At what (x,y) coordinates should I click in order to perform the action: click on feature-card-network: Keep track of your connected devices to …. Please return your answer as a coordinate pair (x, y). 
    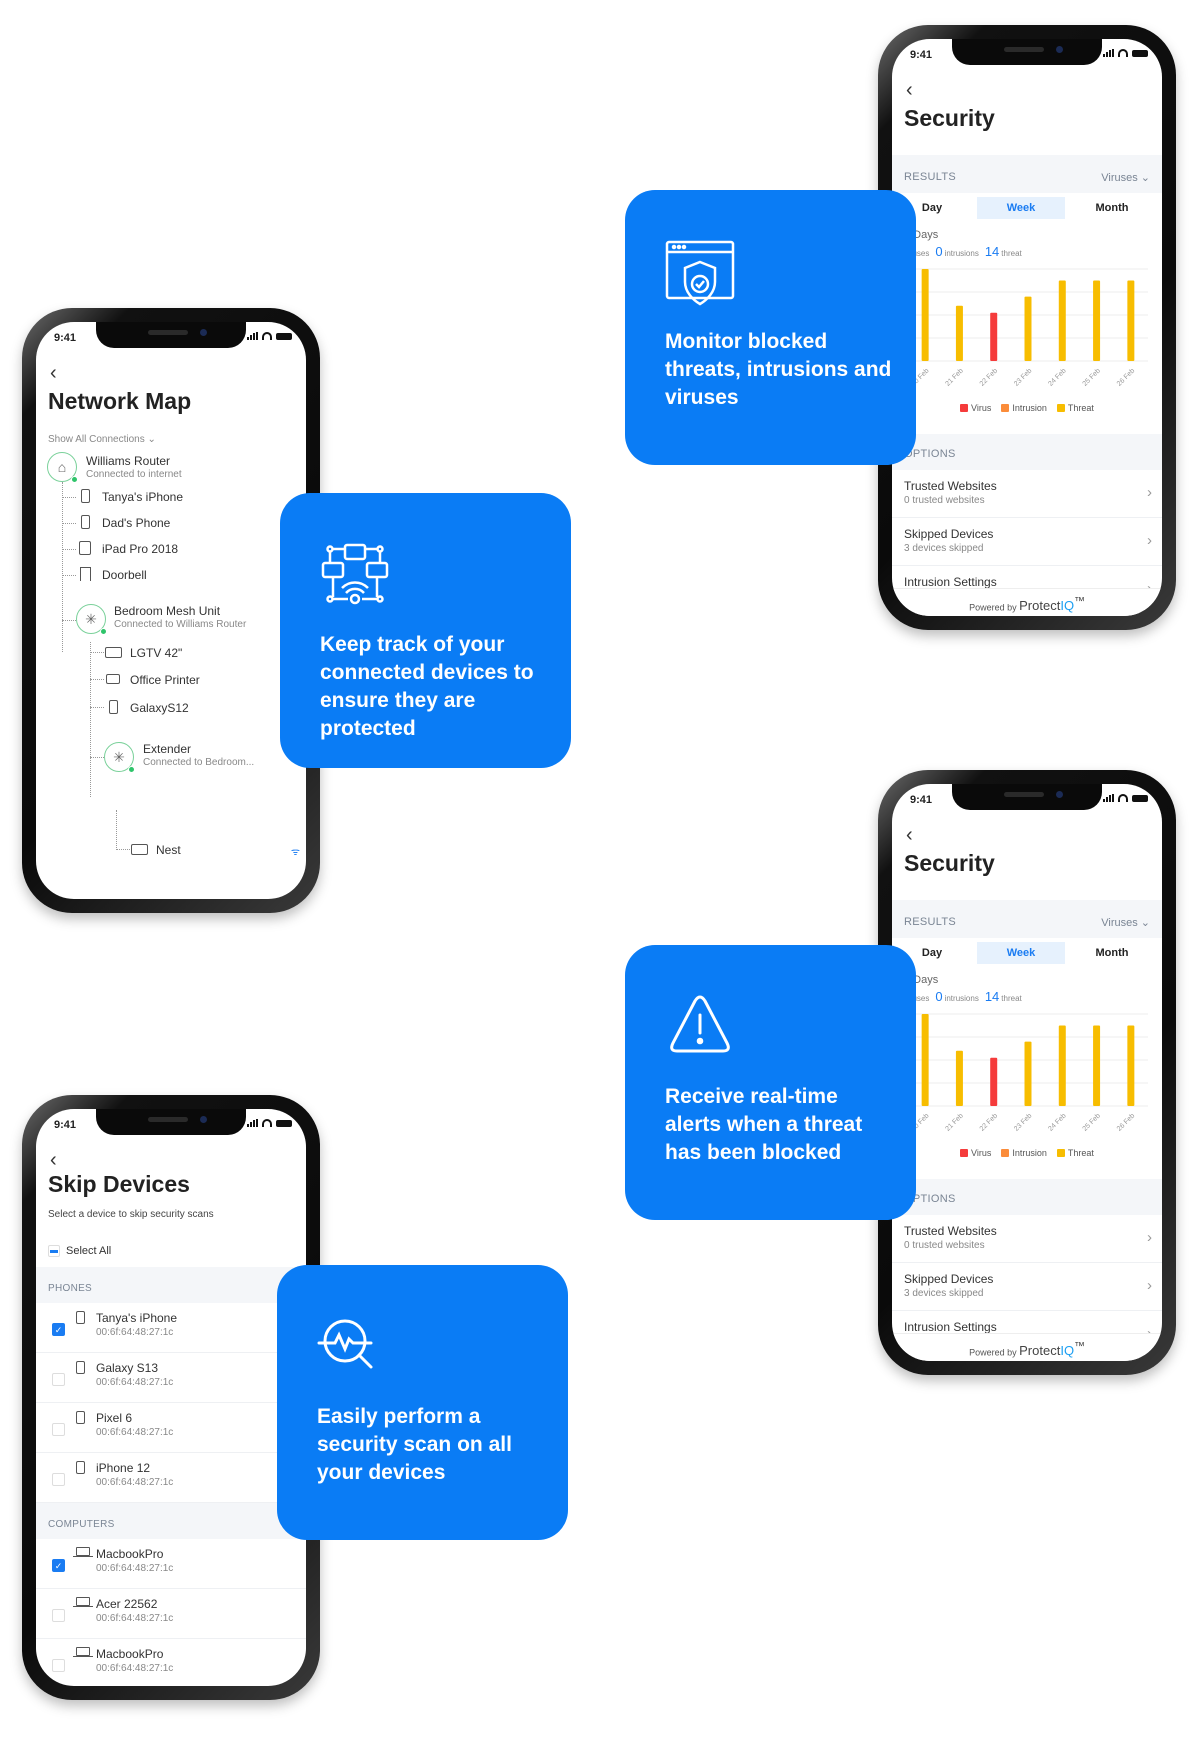
    Looking at the image, I should click on (425, 630).